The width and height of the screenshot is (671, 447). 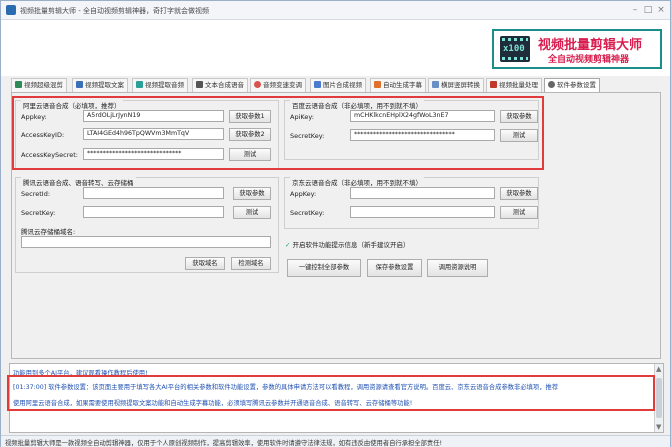 What do you see at coordinates (661, 10) in the screenshot?
I see `close-button: ×` at bounding box center [661, 10].